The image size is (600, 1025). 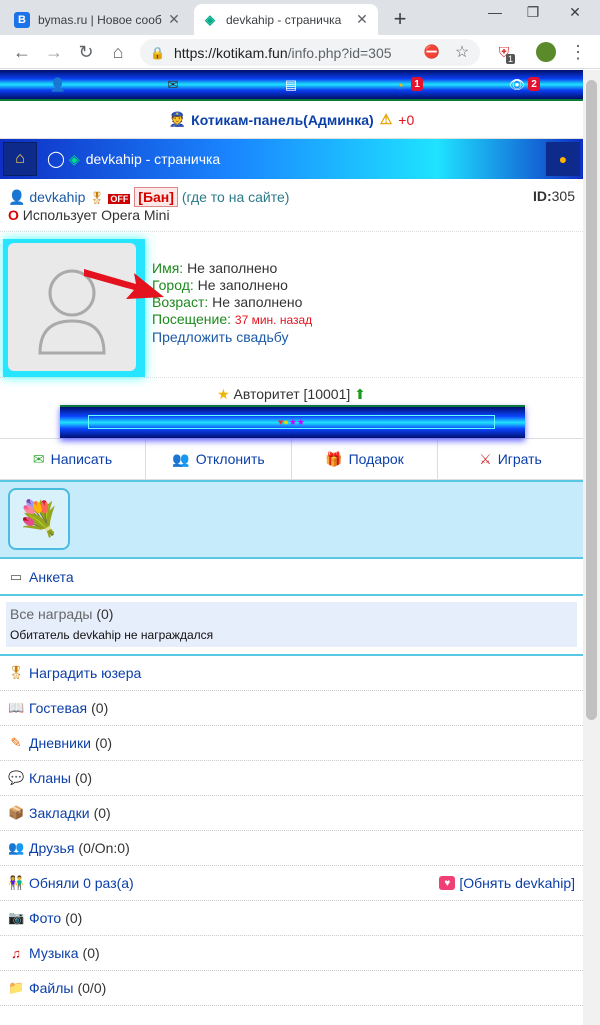 I want to click on rating-section: ★ Авторитет [10001] ⬆ ♥ ● ★ ★, so click(x=291, y=408).